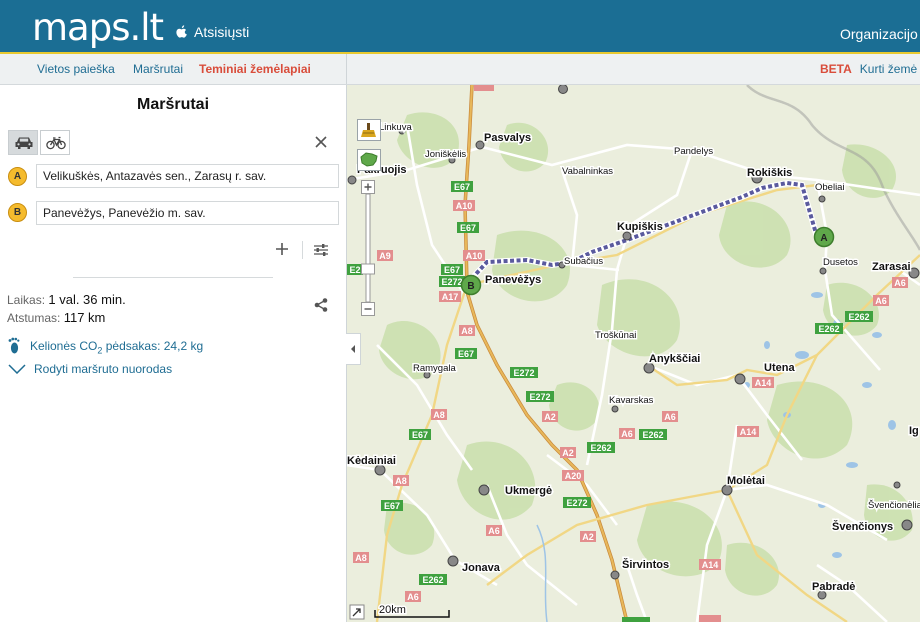  What do you see at coordinates (674, 359) in the screenshot?
I see `city-label: Anykščiai` at bounding box center [674, 359].